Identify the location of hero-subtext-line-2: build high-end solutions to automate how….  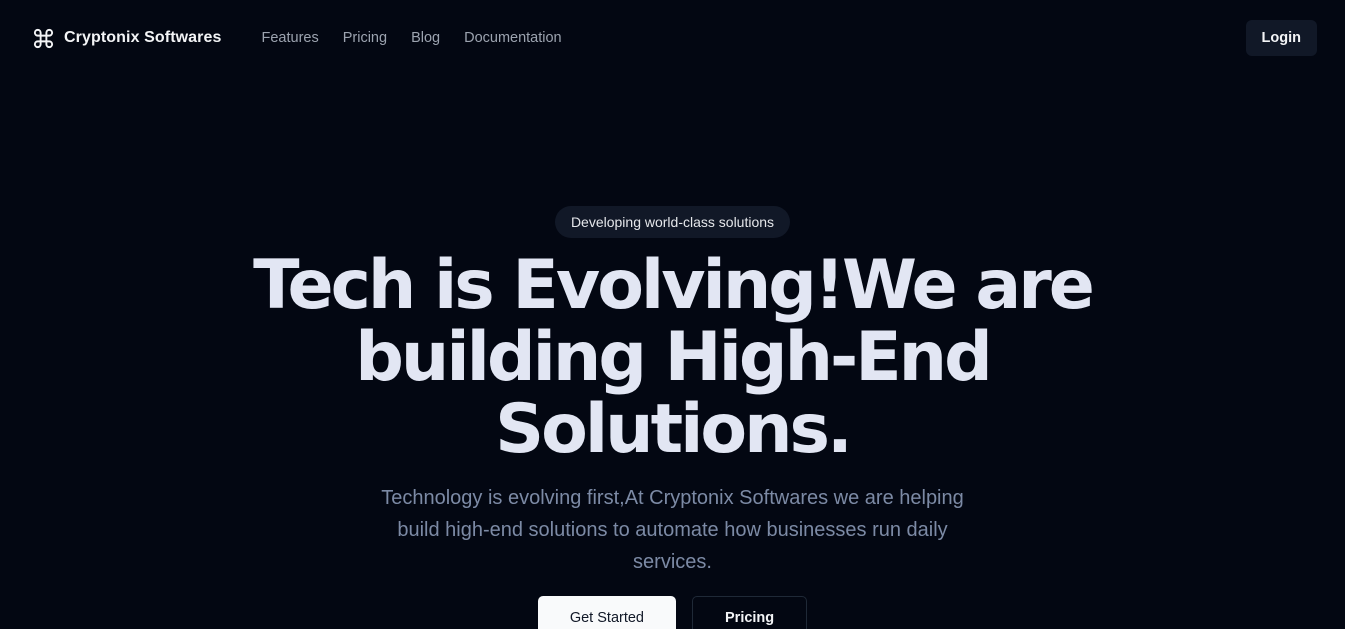
(672, 530).